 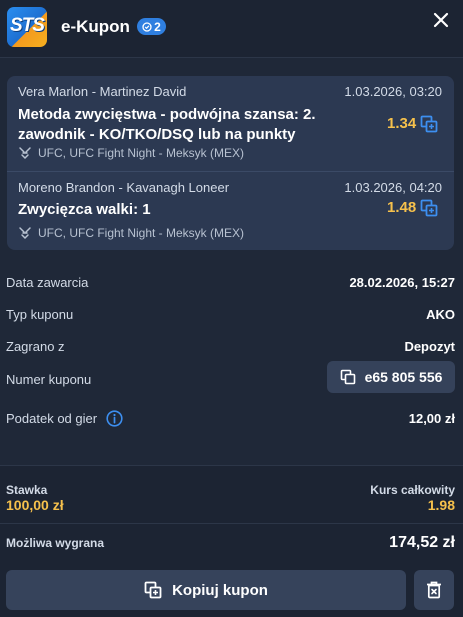 I want to click on type-value: AKO, so click(x=440, y=314).